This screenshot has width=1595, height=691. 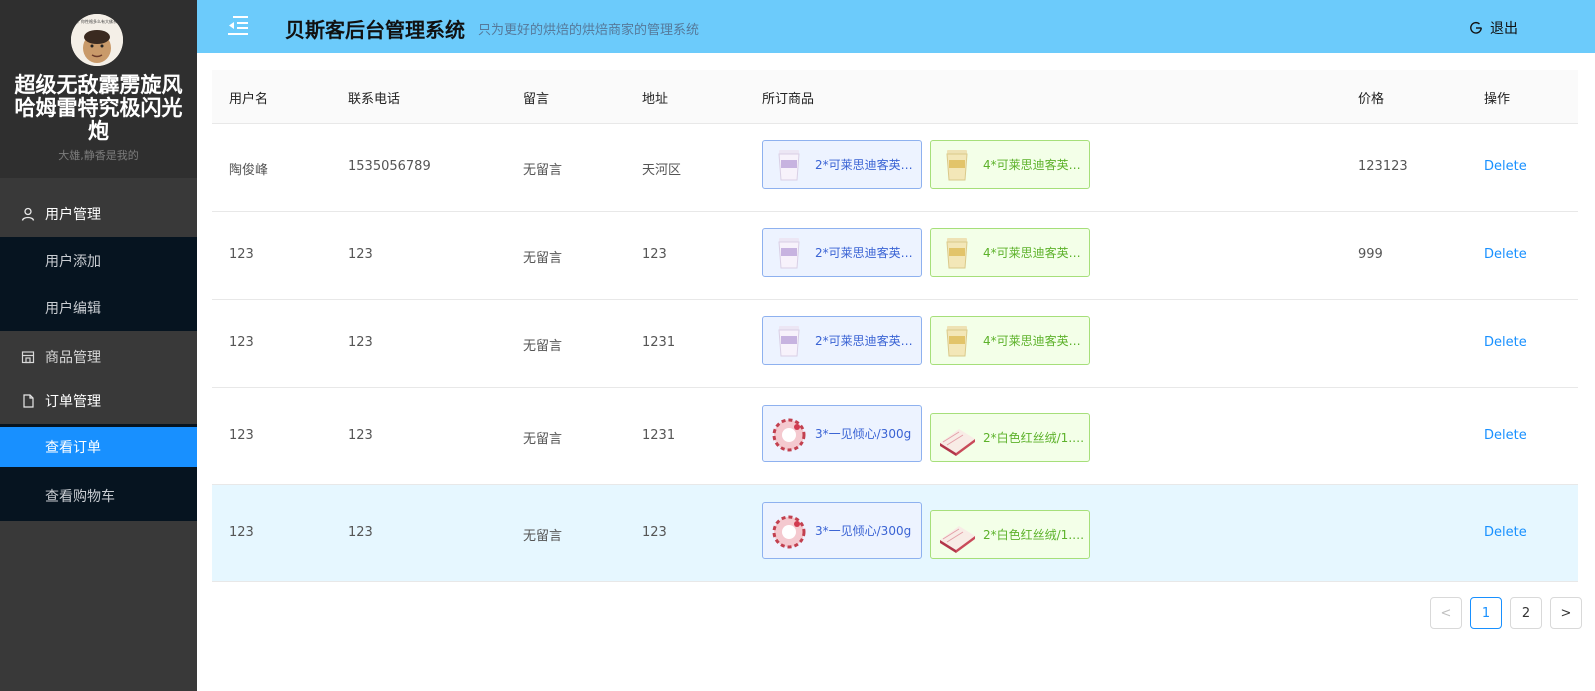 I want to click on cell-phone: 1535056789, so click(x=389, y=166).